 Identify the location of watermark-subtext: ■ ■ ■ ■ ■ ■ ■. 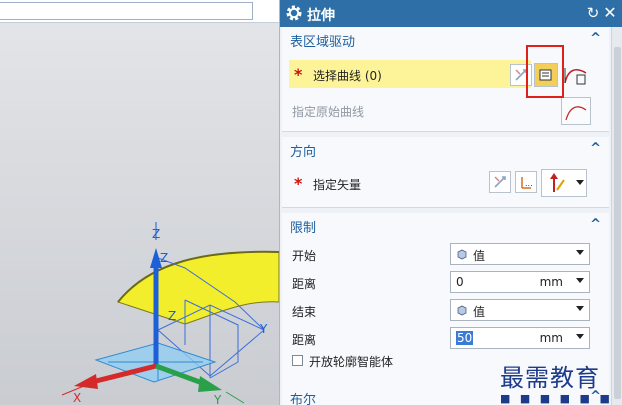
(556, 398).